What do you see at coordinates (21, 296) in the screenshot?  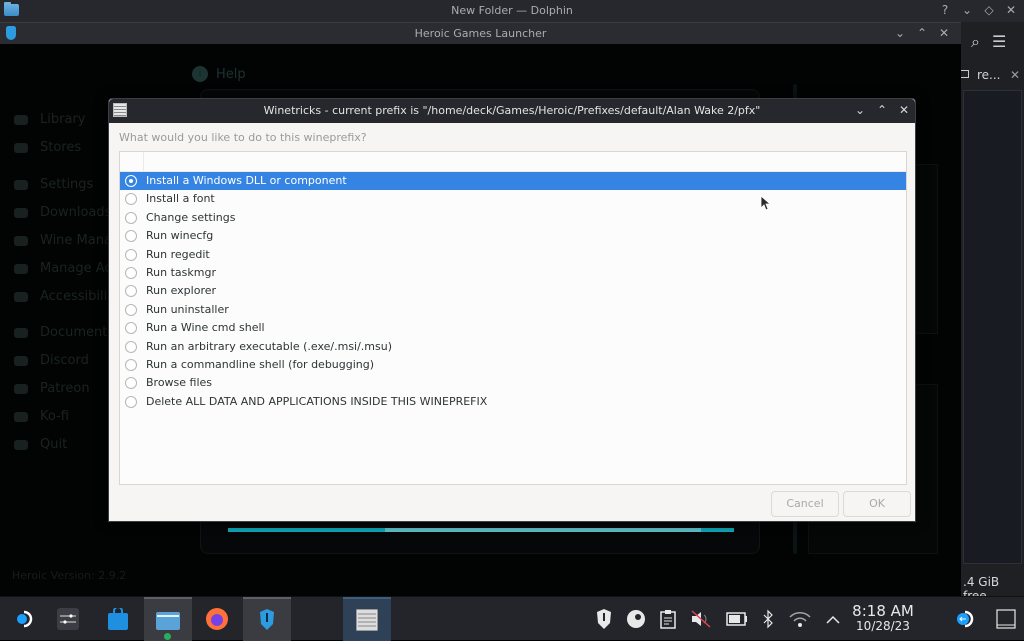 I see `accessibility-icon` at bounding box center [21, 296].